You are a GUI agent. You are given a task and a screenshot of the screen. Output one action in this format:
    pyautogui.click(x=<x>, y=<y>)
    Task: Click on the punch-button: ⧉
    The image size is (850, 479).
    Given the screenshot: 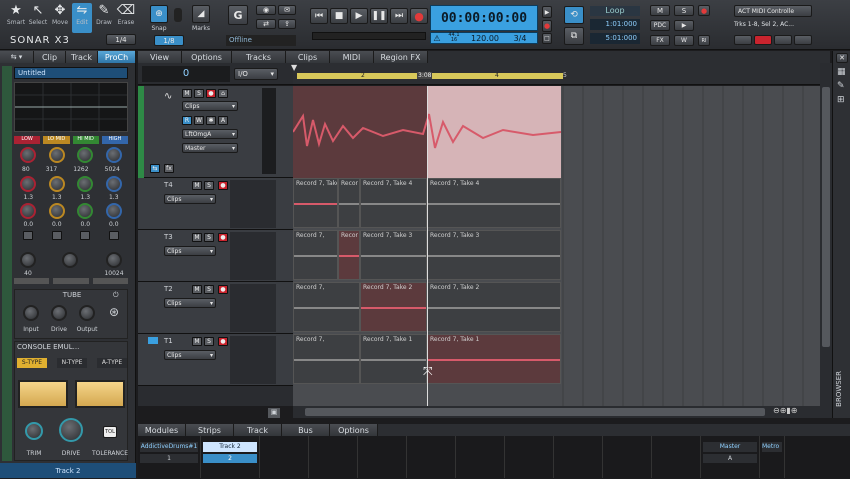 What is the action you would take?
    pyautogui.click(x=574, y=36)
    